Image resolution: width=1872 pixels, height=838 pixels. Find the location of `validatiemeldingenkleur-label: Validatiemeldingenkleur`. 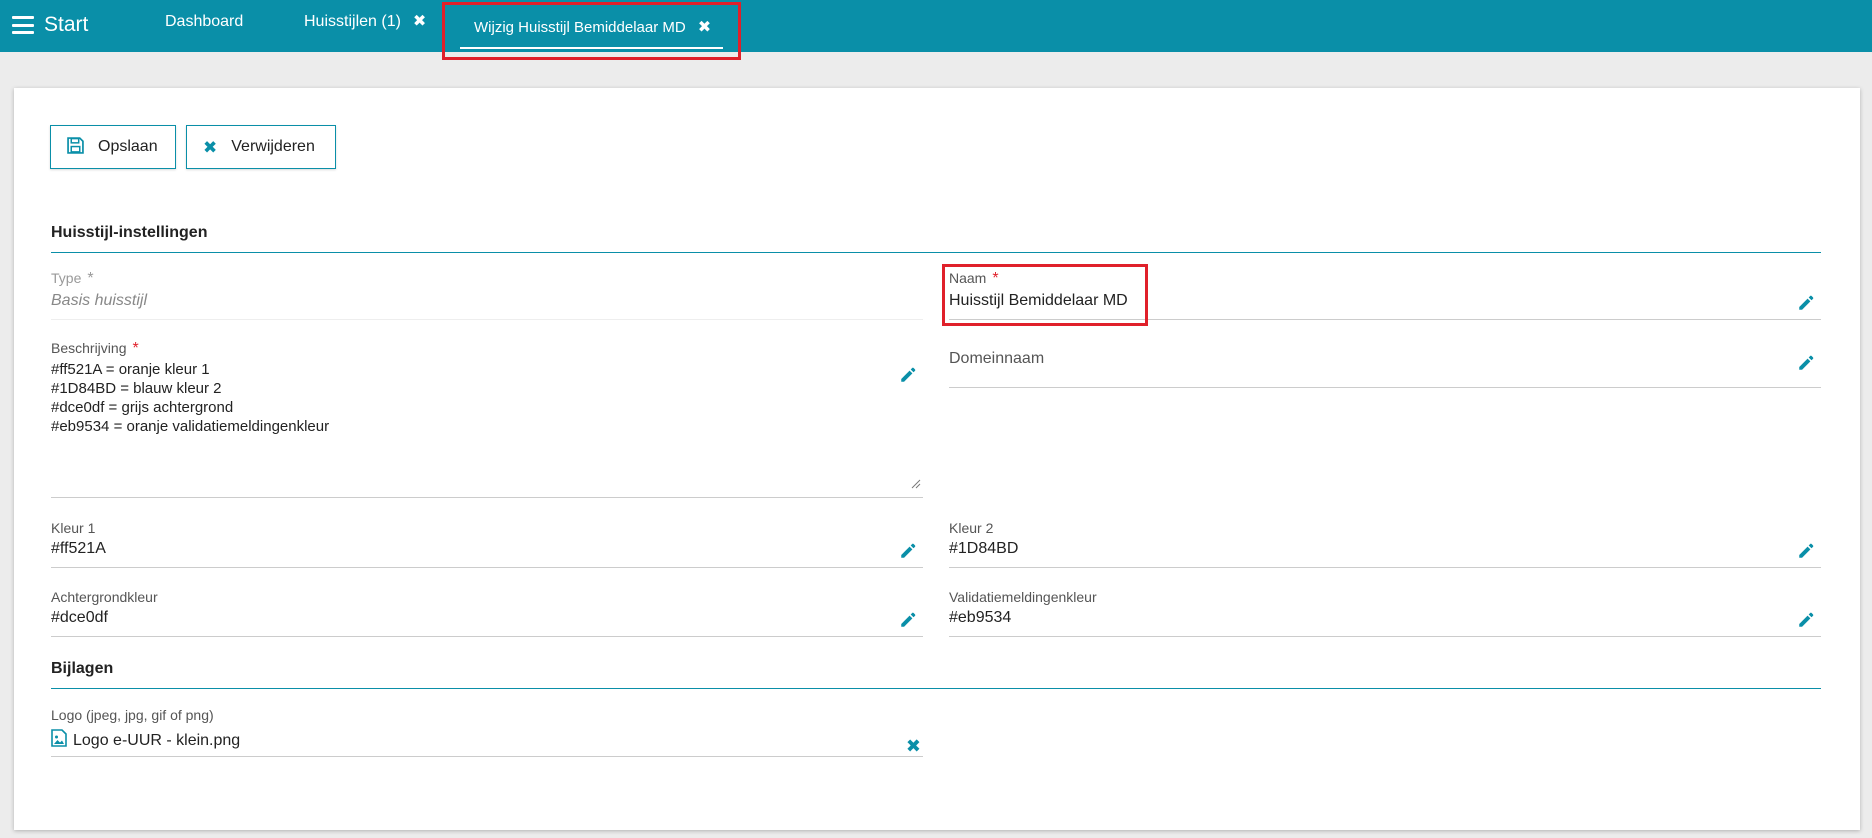

validatiemeldingenkleur-label: Validatiemeldingenkleur is located at coordinates (1023, 597).